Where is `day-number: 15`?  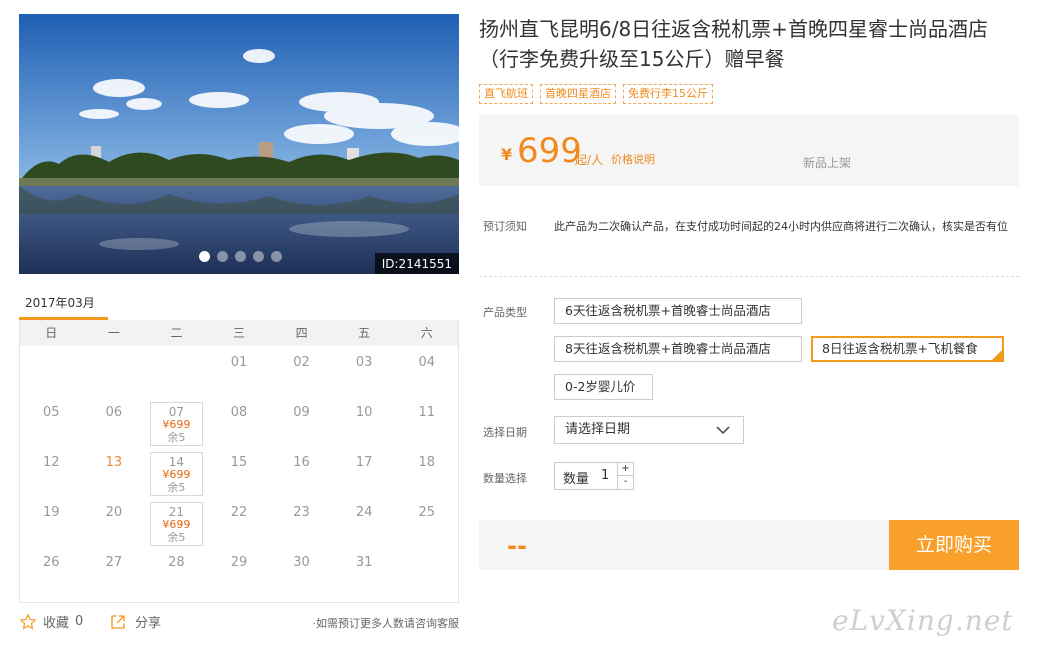 day-number: 15 is located at coordinates (239, 462).